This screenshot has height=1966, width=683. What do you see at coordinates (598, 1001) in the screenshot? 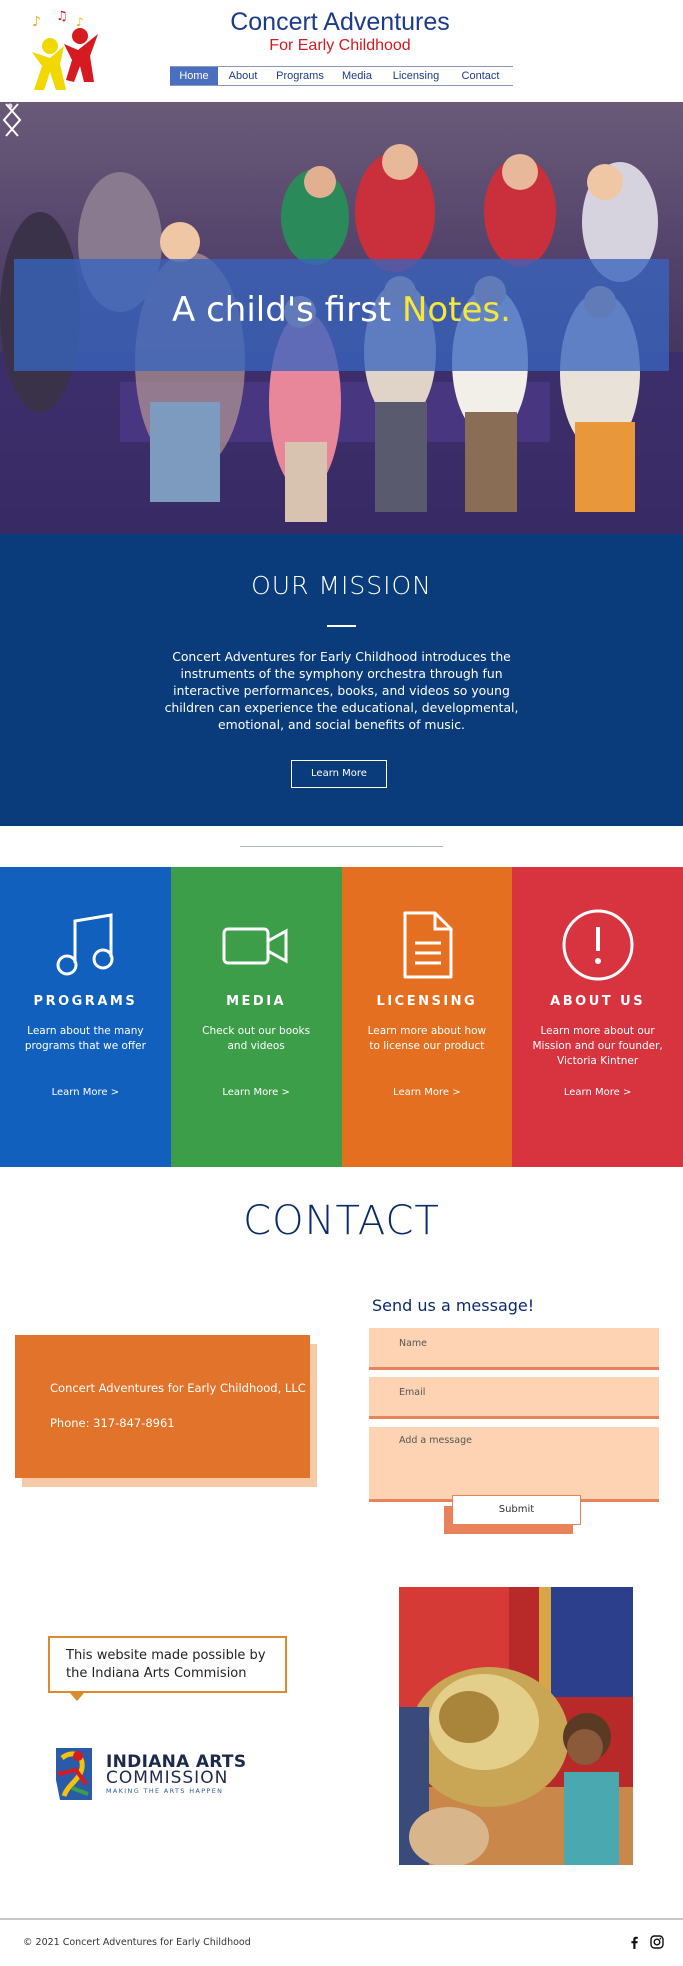
I see `tile-title: ABOUT US` at bounding box center [598, 1001].